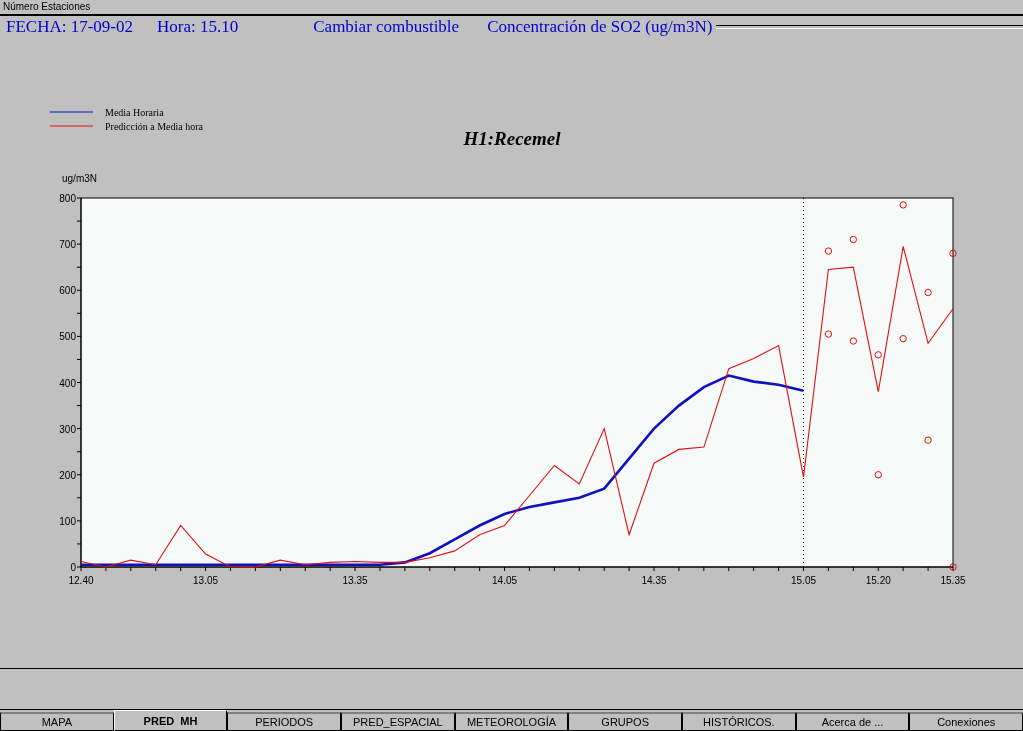 Image resolution: width=1023 pixels, height=731 pixels. Describe the element at coordinates (70, 27) in the screenshot. I see `header-field: FECHA: 17-09-02` at that location.